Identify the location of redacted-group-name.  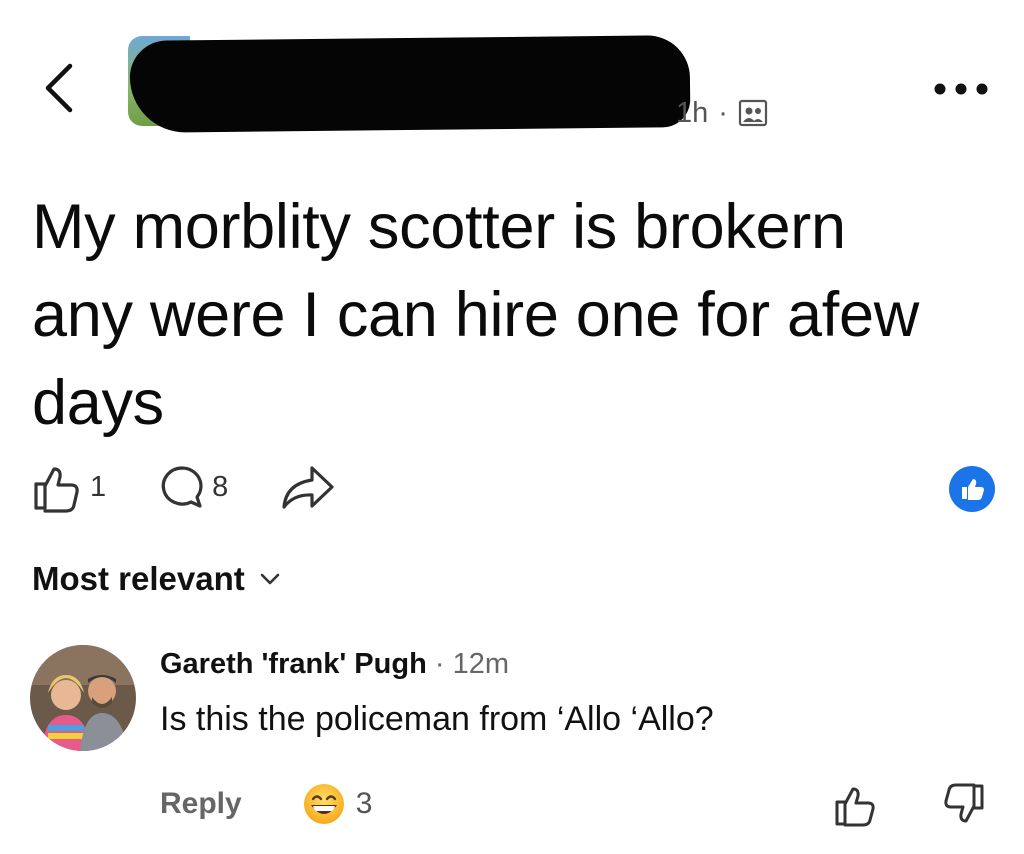
(410, 84).